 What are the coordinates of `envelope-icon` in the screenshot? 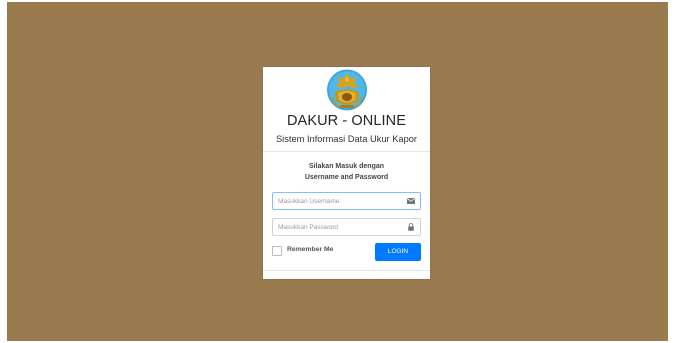 It's located at (411, 201).